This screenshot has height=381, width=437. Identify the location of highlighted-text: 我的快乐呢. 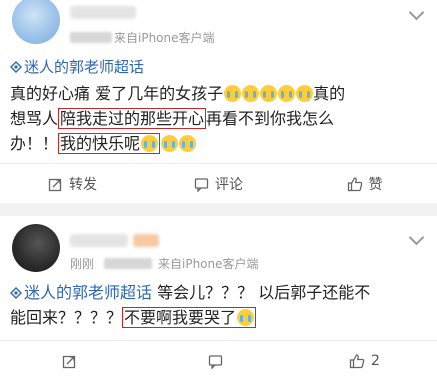
(109, 143).